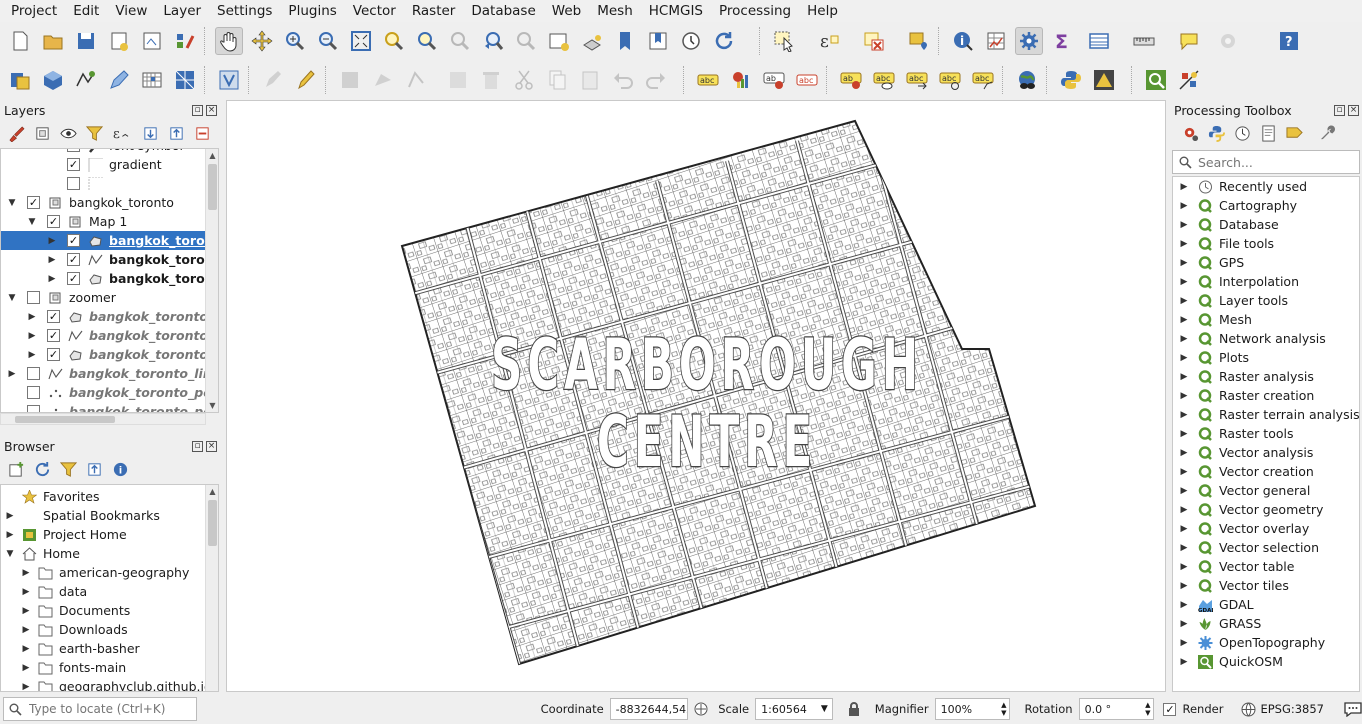  I want to click on map-tips-icon, so click(1189, 41).